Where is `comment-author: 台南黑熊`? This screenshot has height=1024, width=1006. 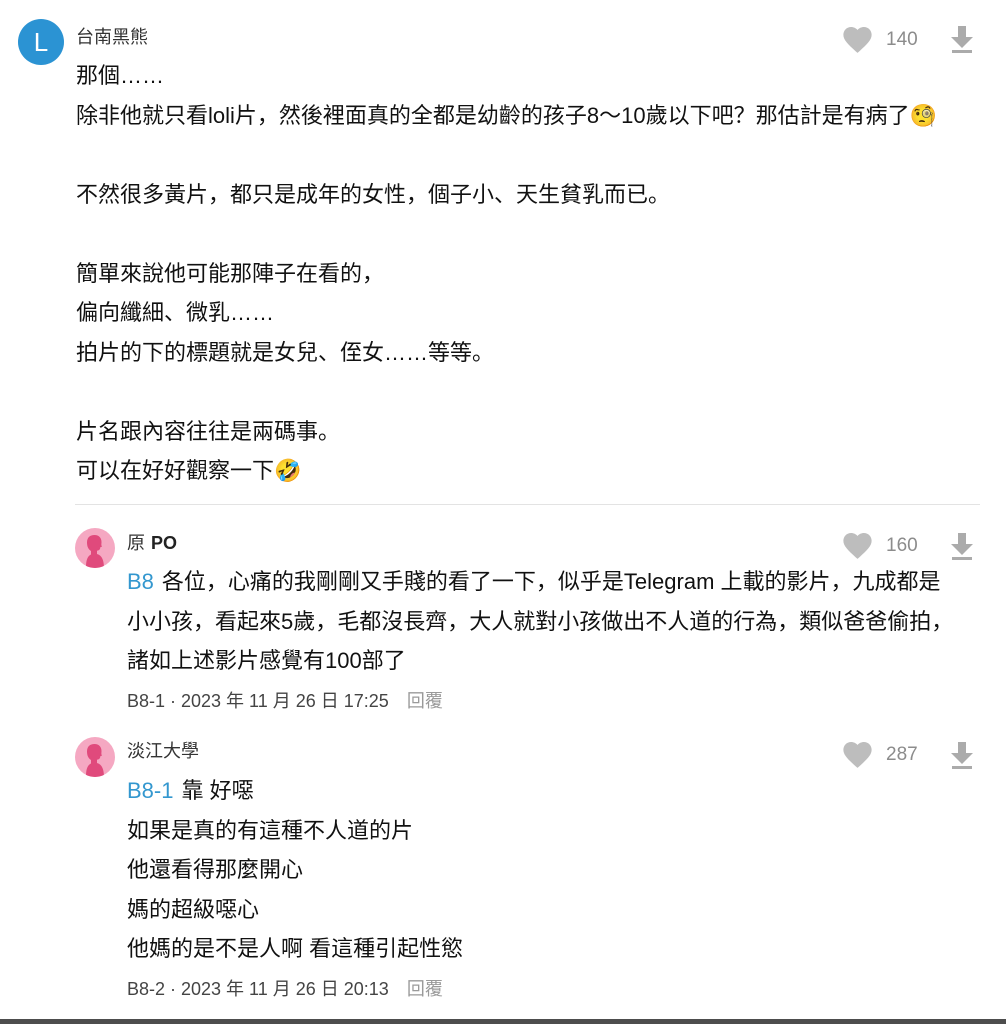
comment-author: 台南黑熊 is located at coordinates (112, 37).